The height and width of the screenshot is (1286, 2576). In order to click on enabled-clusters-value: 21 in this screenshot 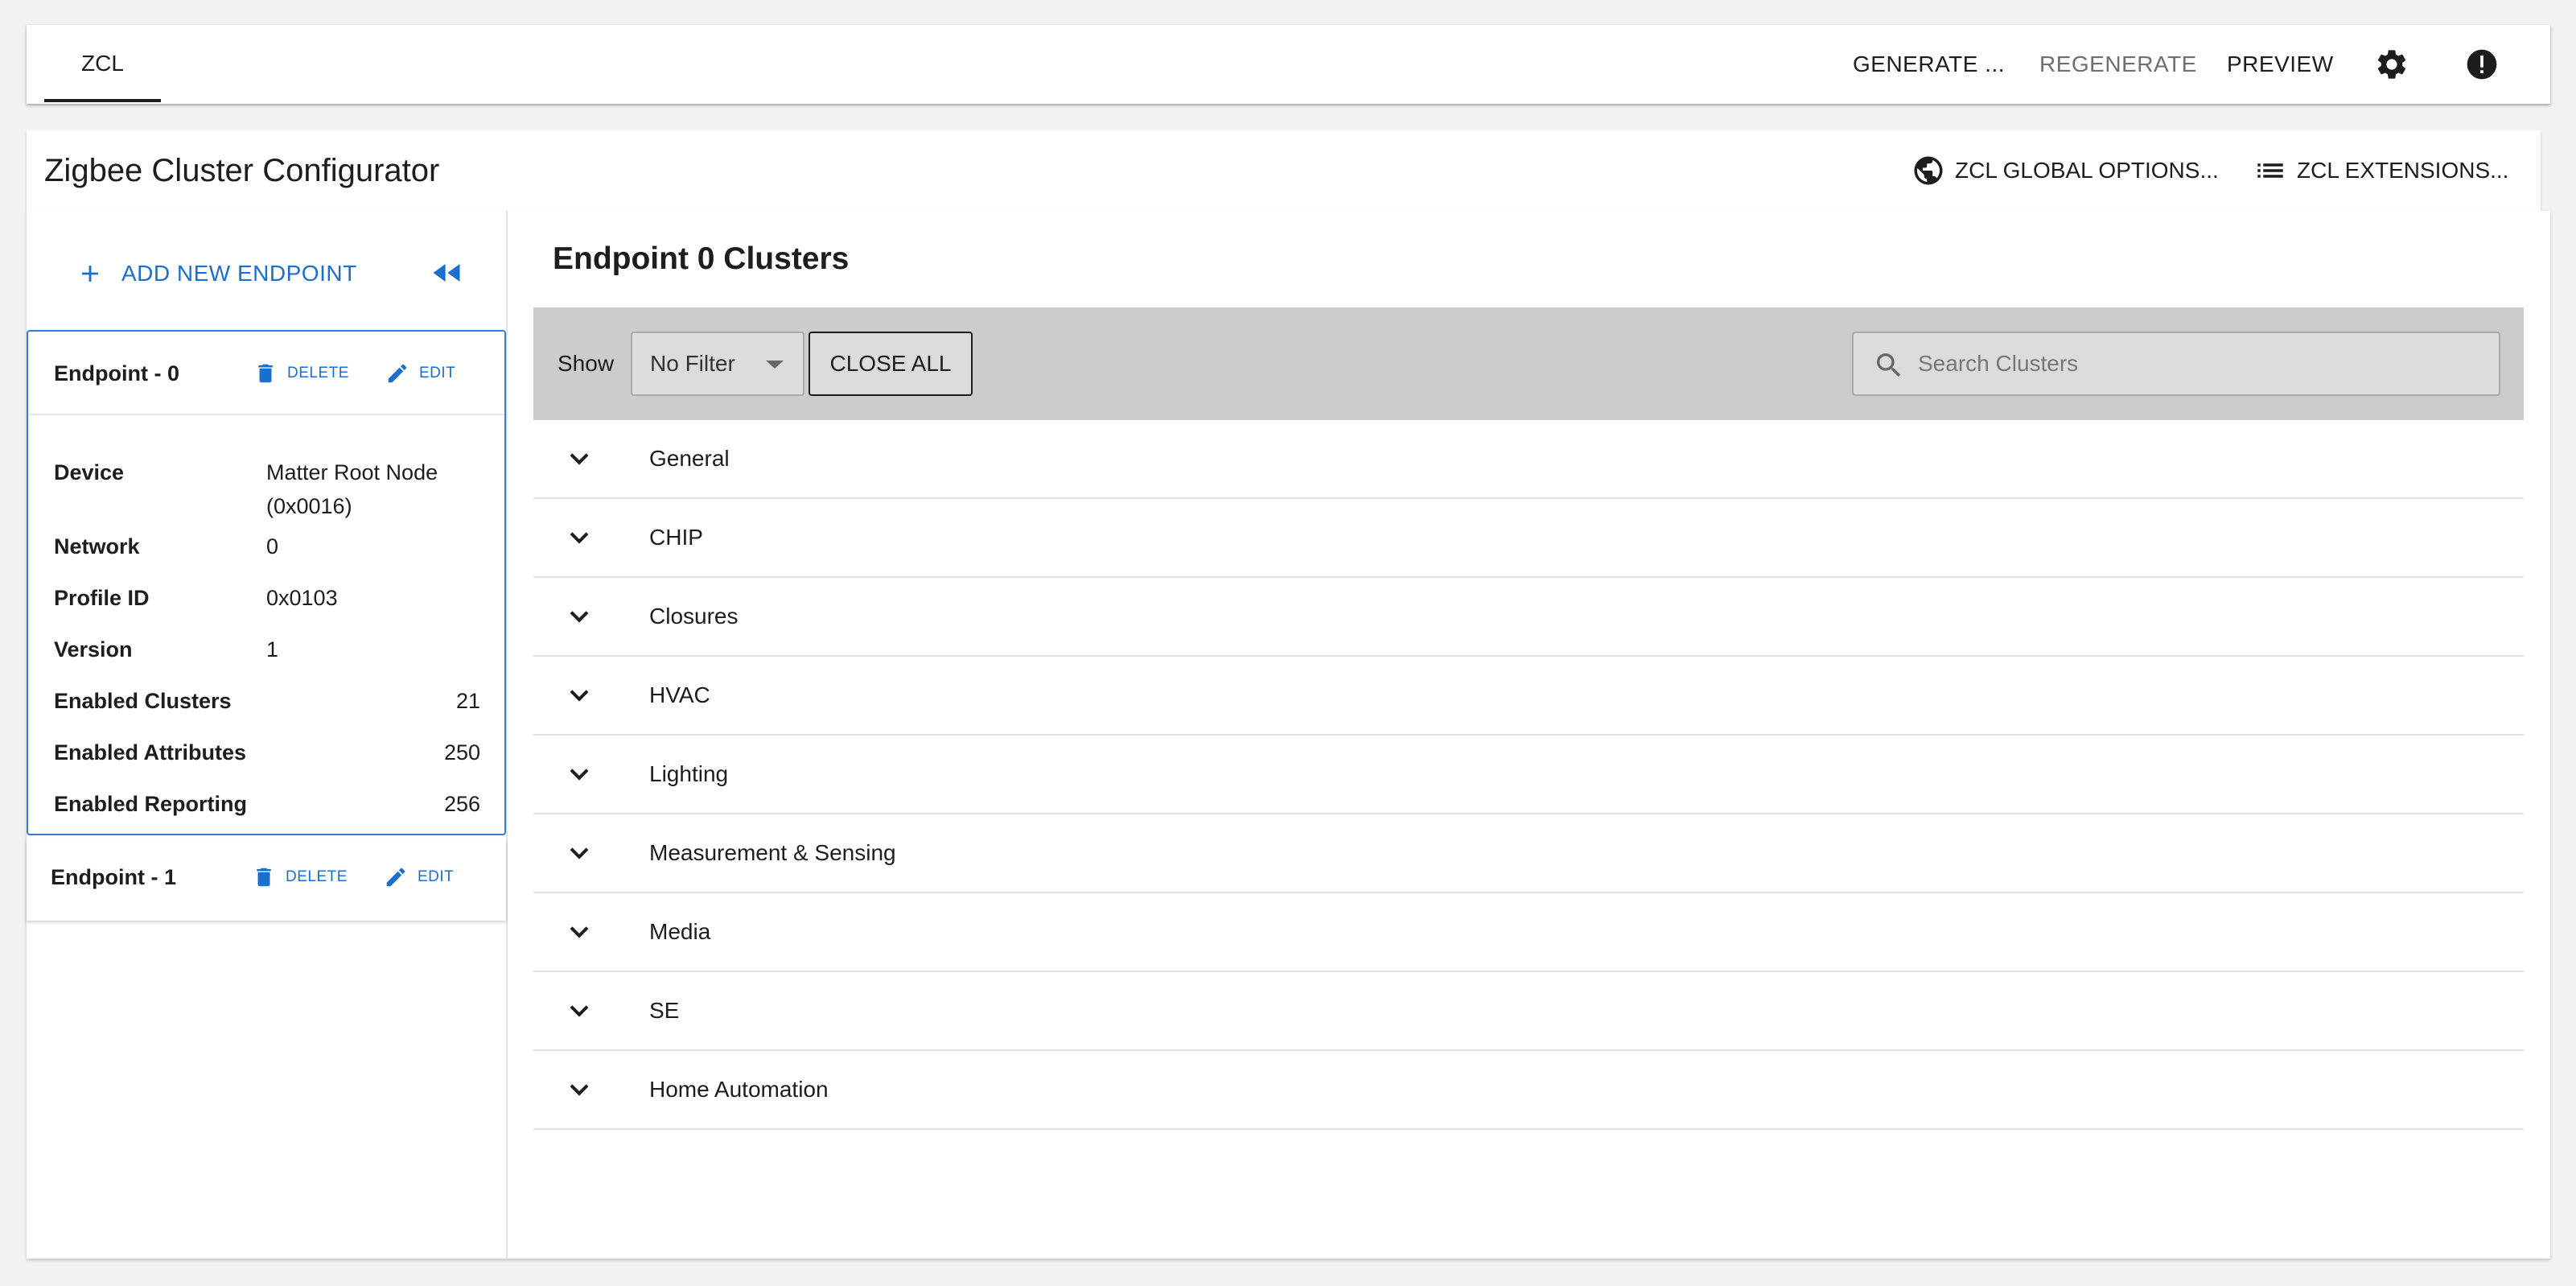, I will do `click(467, 701)`.